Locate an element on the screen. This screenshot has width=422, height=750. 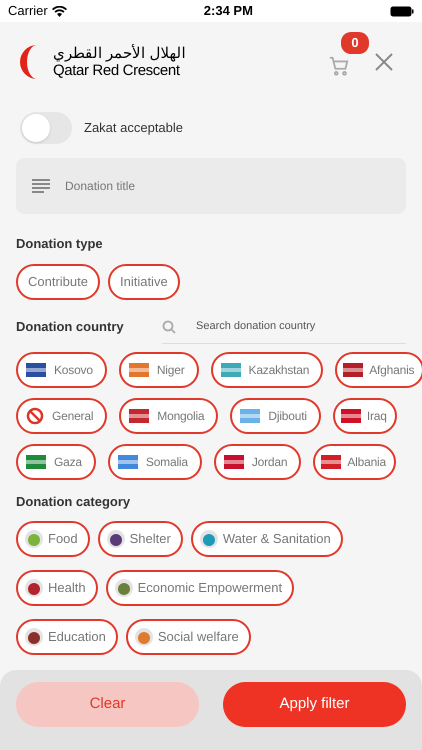
logo-arabic-text: الهلال الأحمر القطري is located at coordinates (119, 53).